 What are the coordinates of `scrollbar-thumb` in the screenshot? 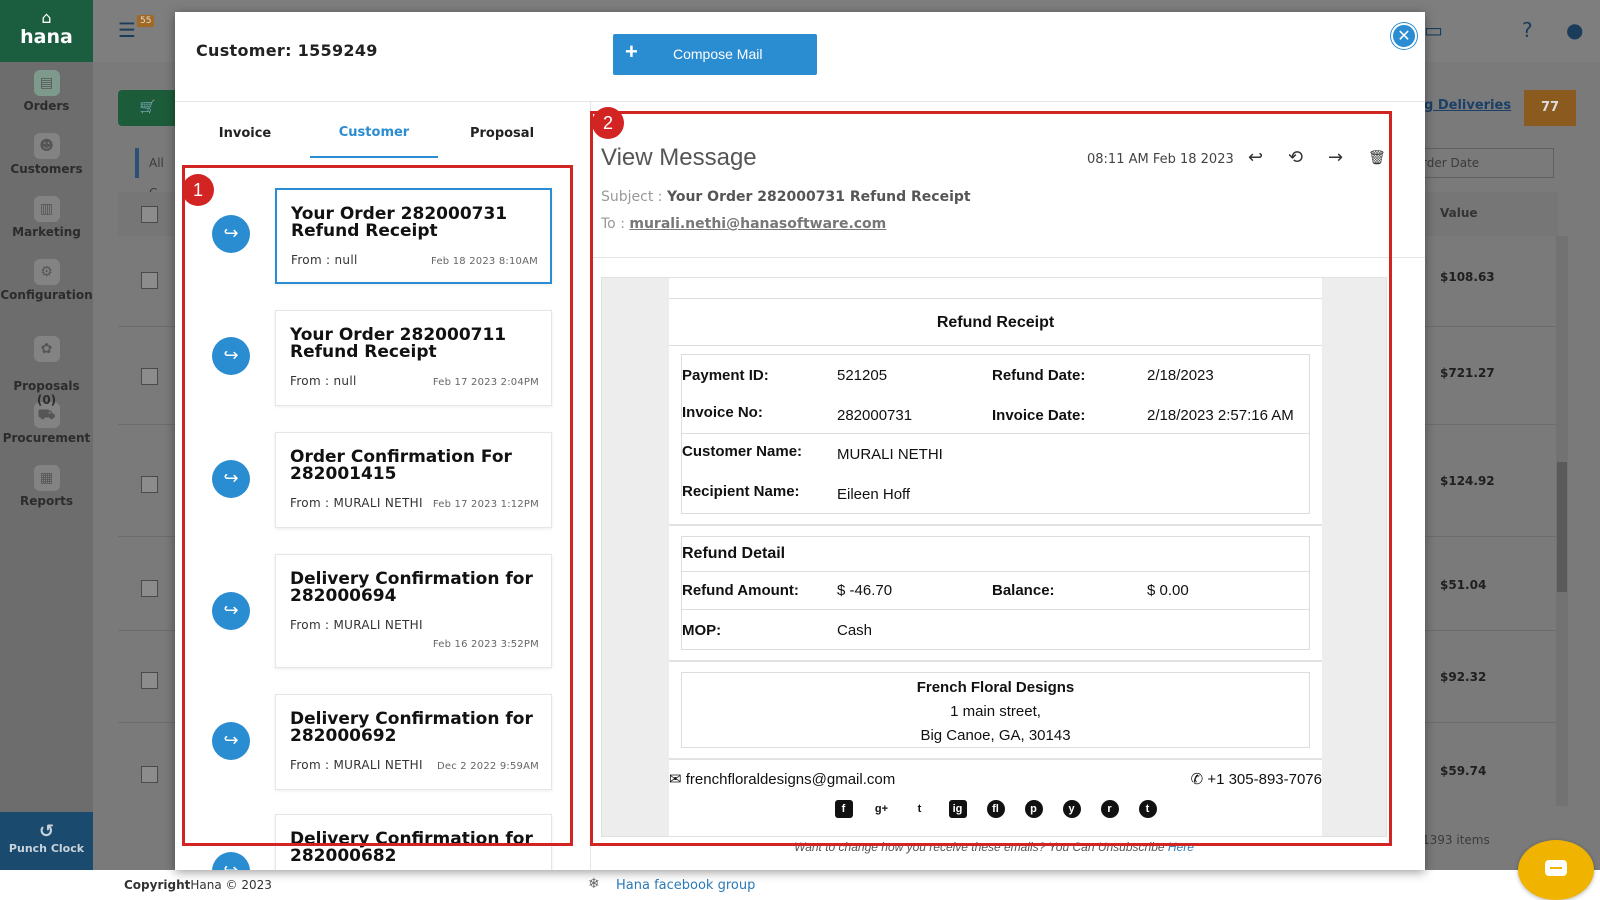 It's located at (1562, 527).